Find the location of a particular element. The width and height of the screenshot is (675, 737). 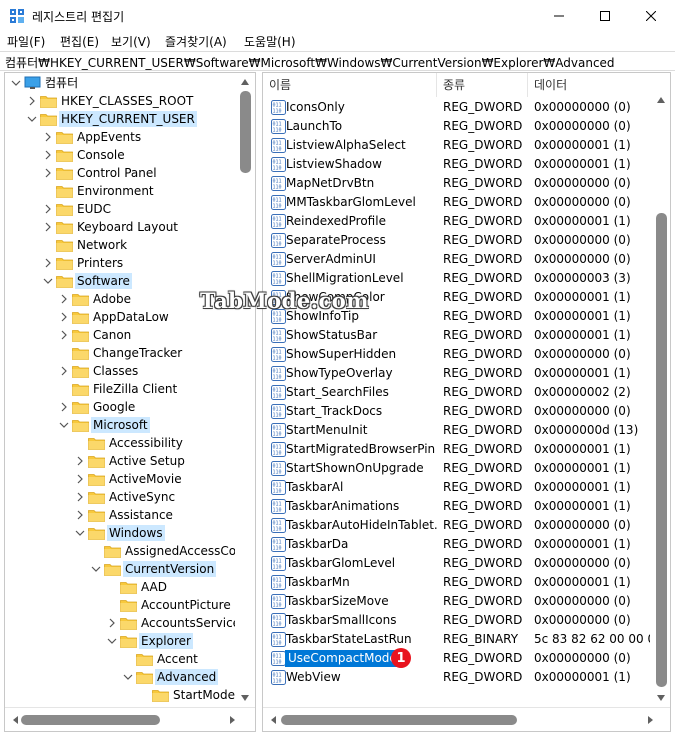

column-header-type: 종류 is located at coordinates (482, 85).